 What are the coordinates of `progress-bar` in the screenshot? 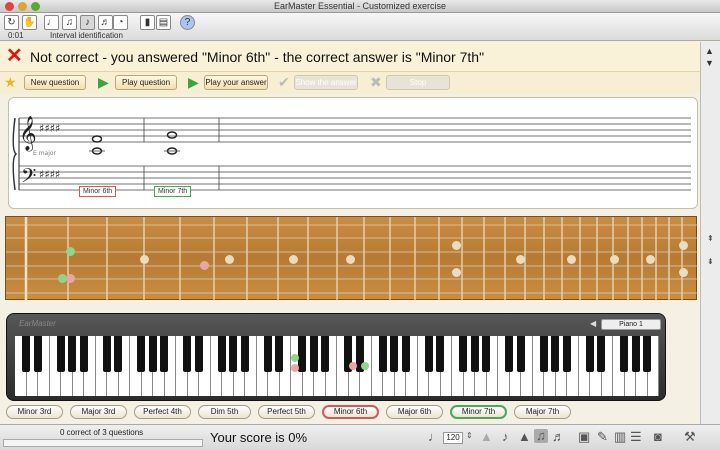 It's located at (103, 443).